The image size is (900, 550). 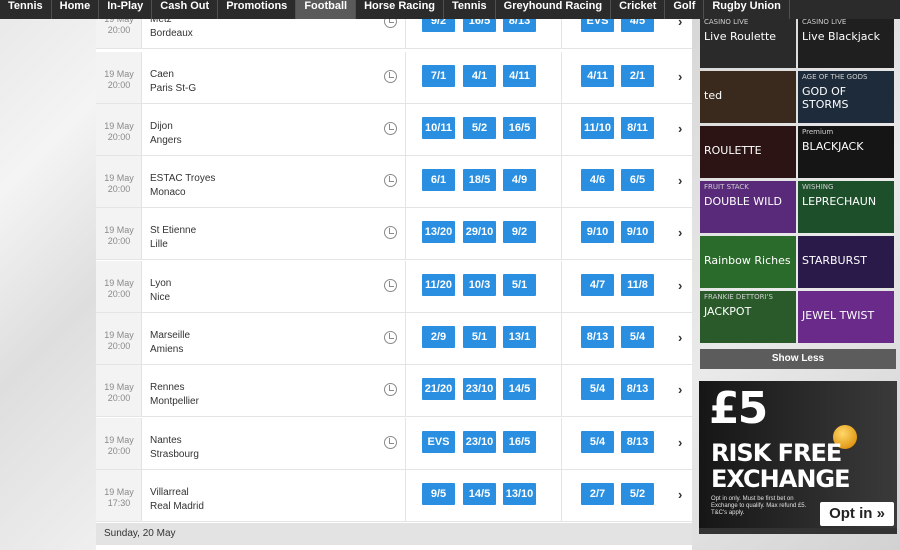 I want to click on show-less-button: Show Less, so click(x=798, y=359).